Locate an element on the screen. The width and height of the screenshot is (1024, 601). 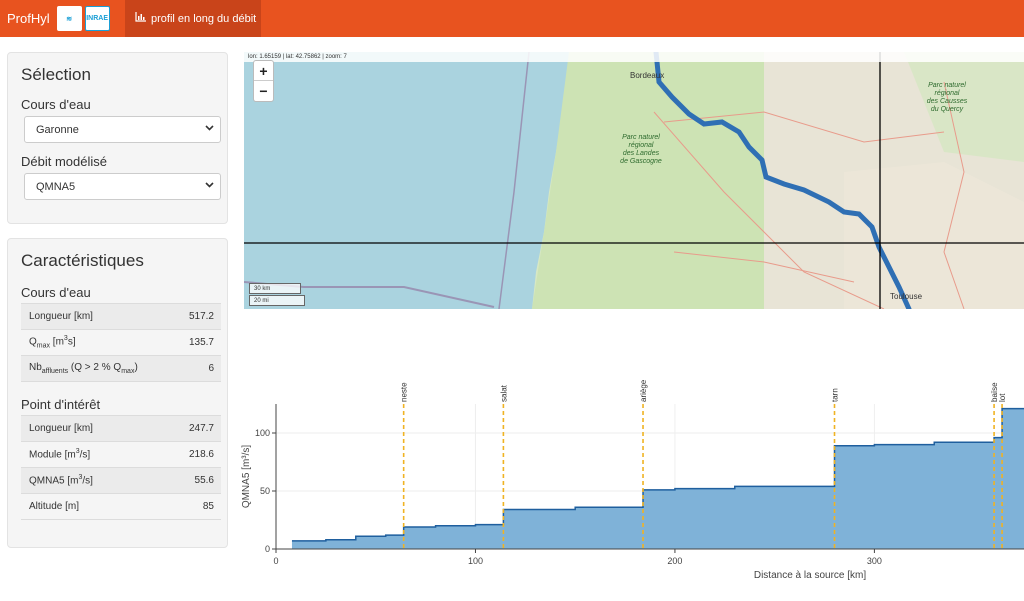
tributary-label: lot is located at coordinates (1002, 397).